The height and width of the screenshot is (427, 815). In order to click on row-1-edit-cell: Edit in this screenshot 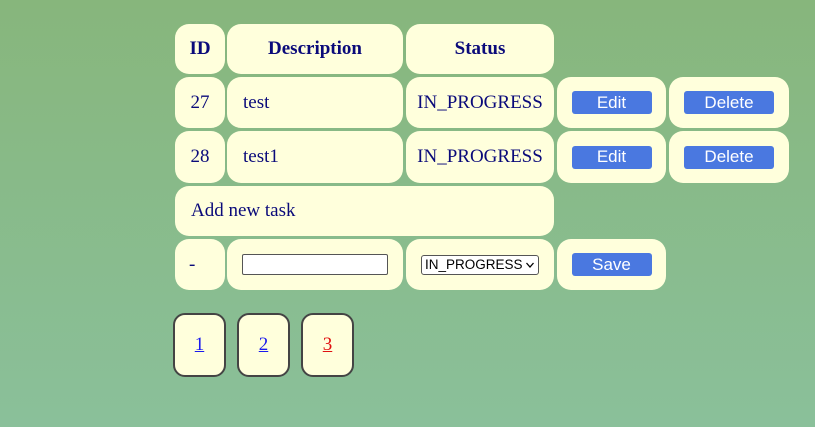, I will do `click(611, 102)`.